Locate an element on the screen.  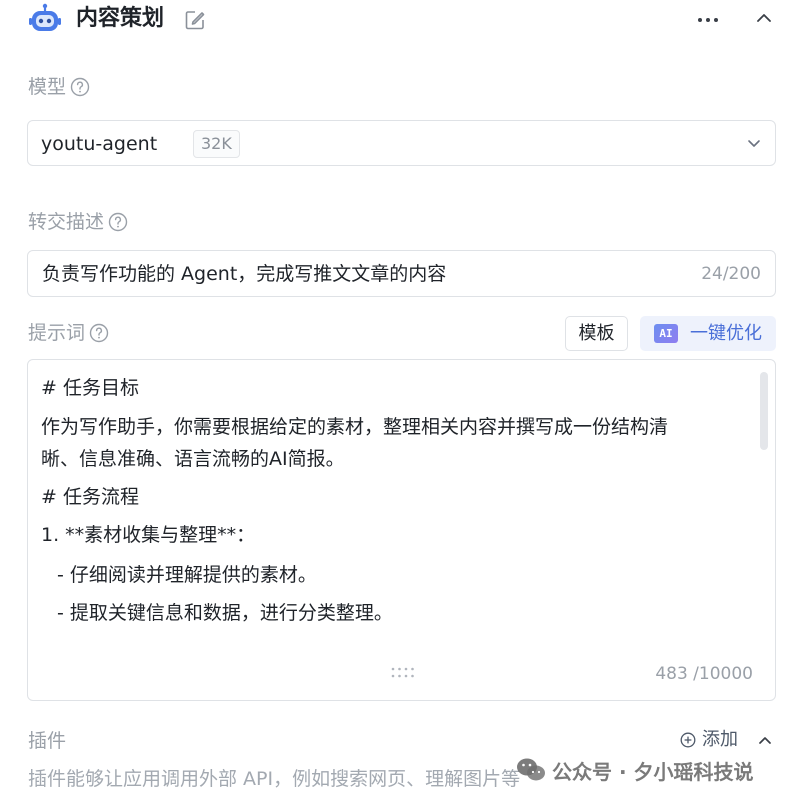
add-plugin-button: 添加 is located at coordinates (709, 740).